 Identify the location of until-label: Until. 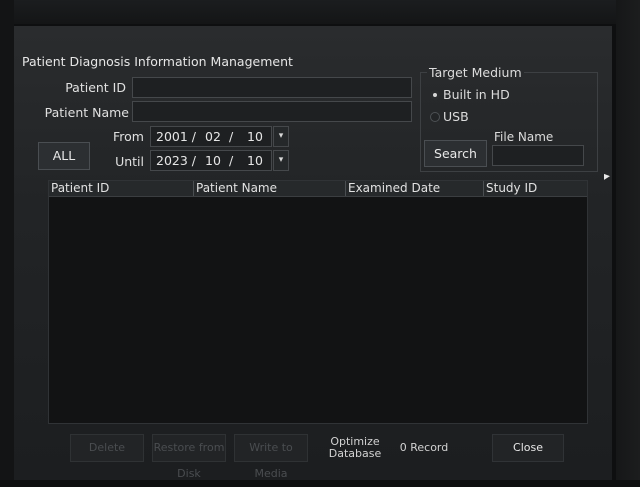
(129, 161).